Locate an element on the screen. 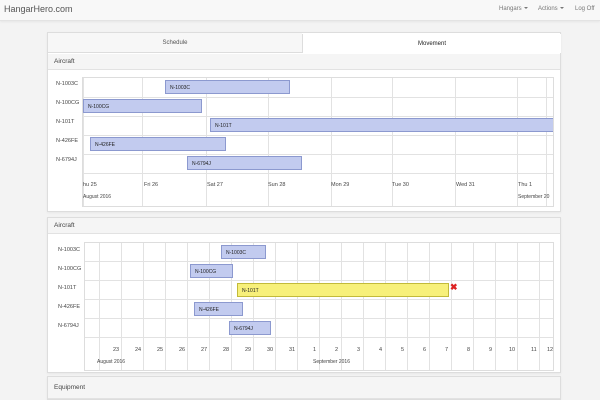  close-icon: ✖ is located at coordinates (454, 287).